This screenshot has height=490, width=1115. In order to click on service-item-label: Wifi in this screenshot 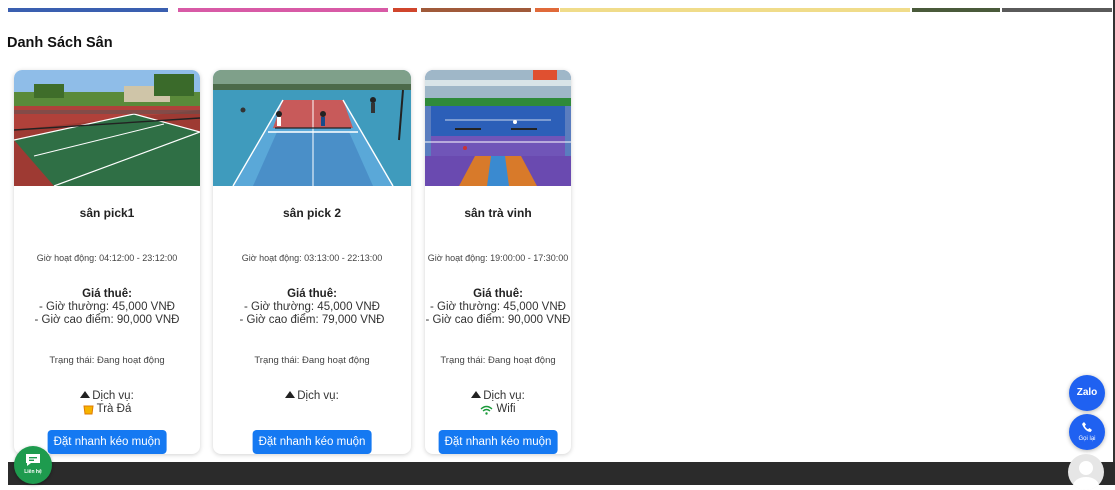, I will do `click(506, 409)`.